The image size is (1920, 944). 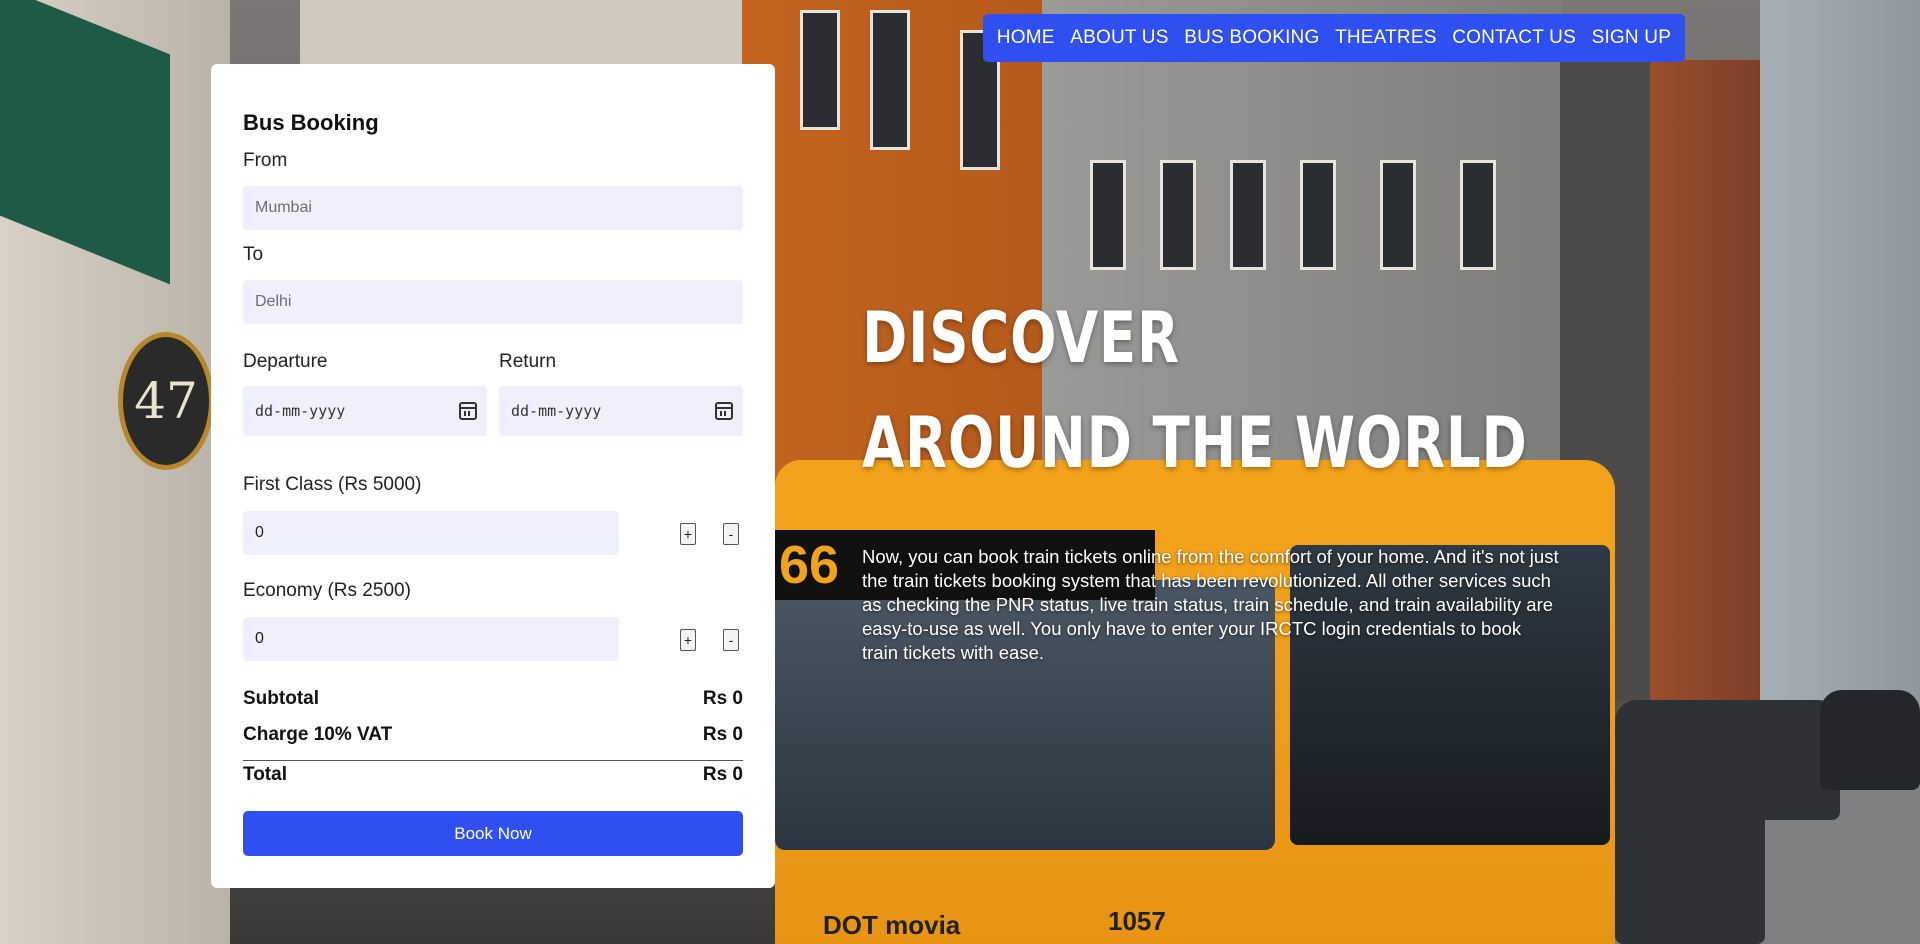 What do you see at coordinates (365, 411) in the screenshot?
I see `departure-date-input: dd-mm-yyyy` at bounding box center [365, 411].